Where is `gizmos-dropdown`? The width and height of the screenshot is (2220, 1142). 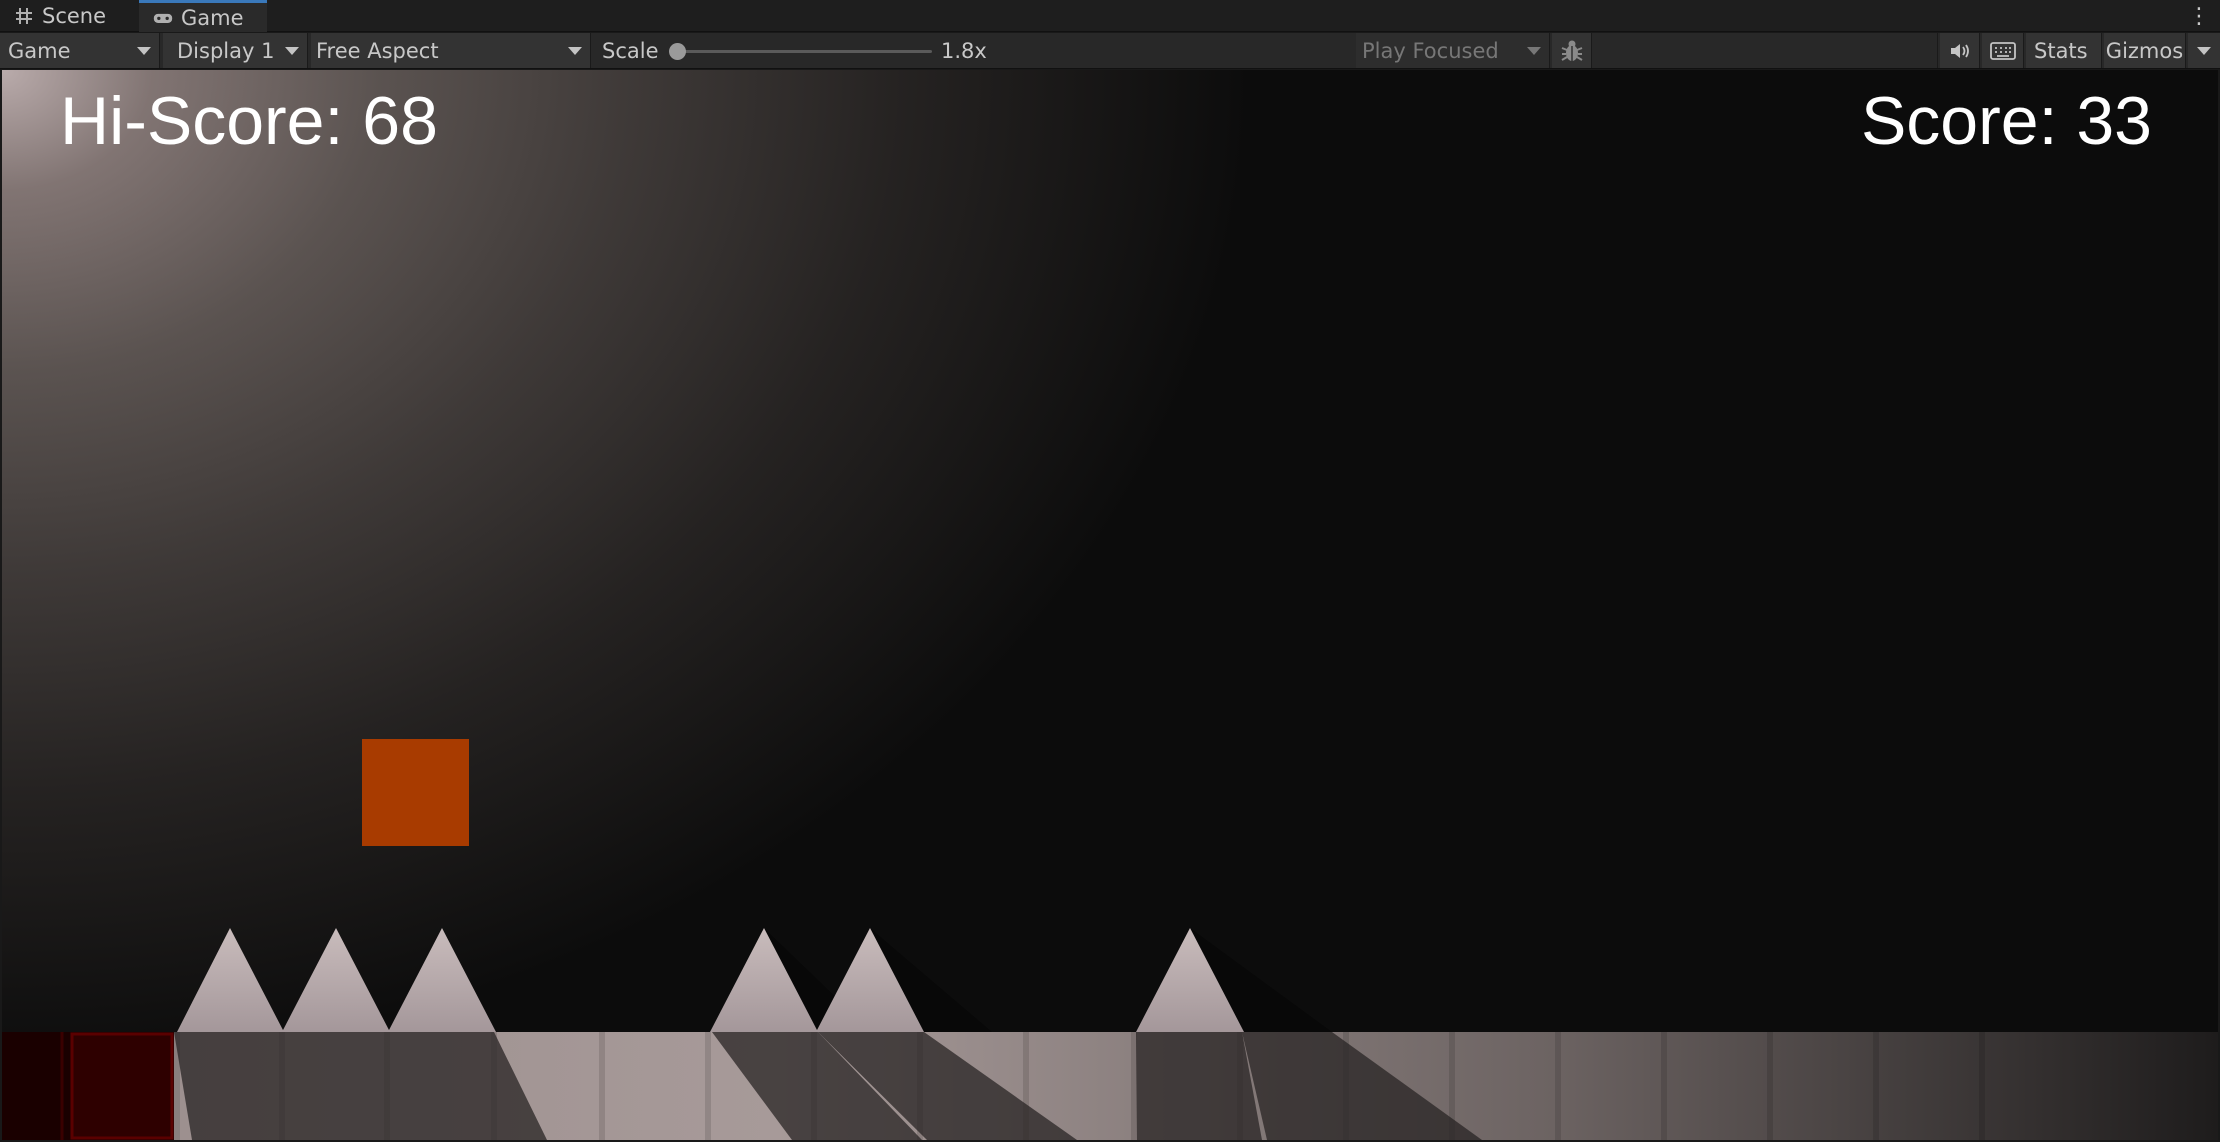 gizmos-dropdown is located at coordinates (2204, 50).